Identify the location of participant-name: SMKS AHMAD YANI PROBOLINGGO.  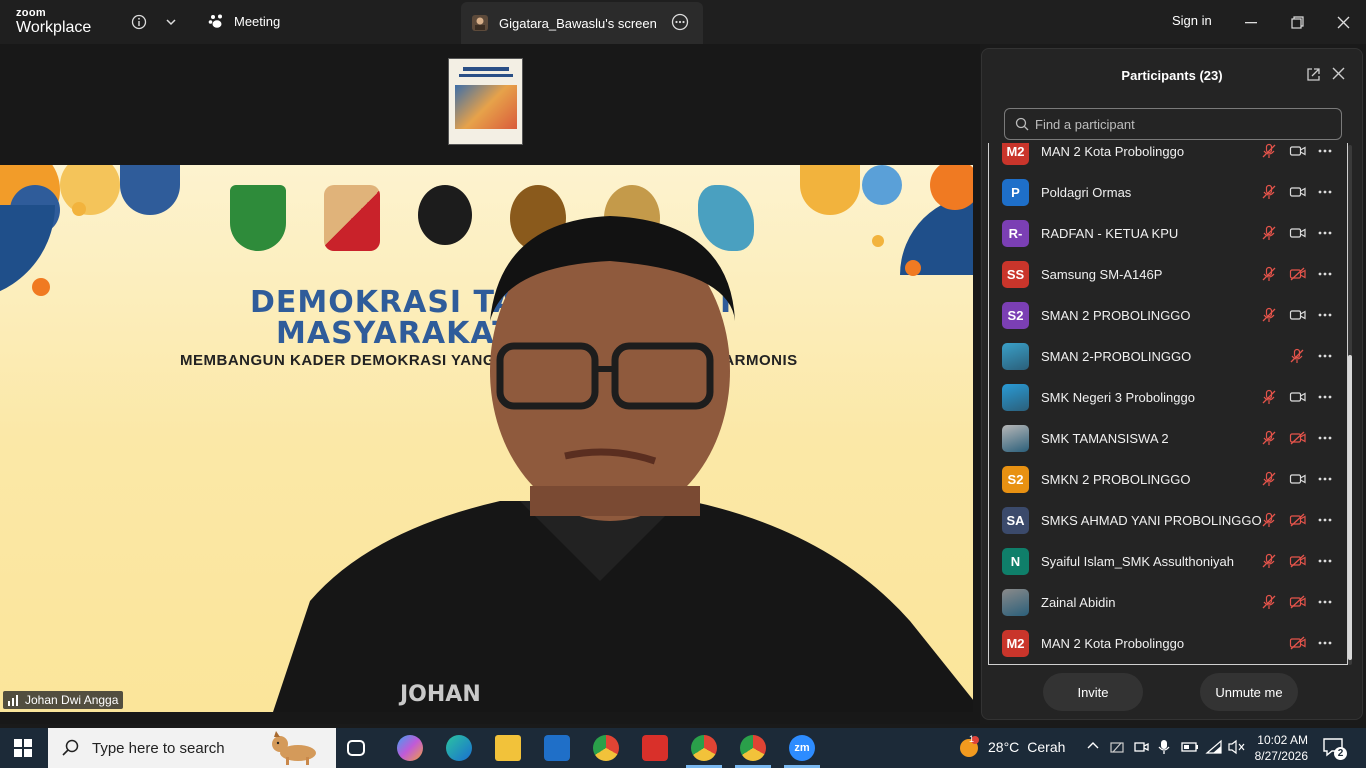
(1151, 520).